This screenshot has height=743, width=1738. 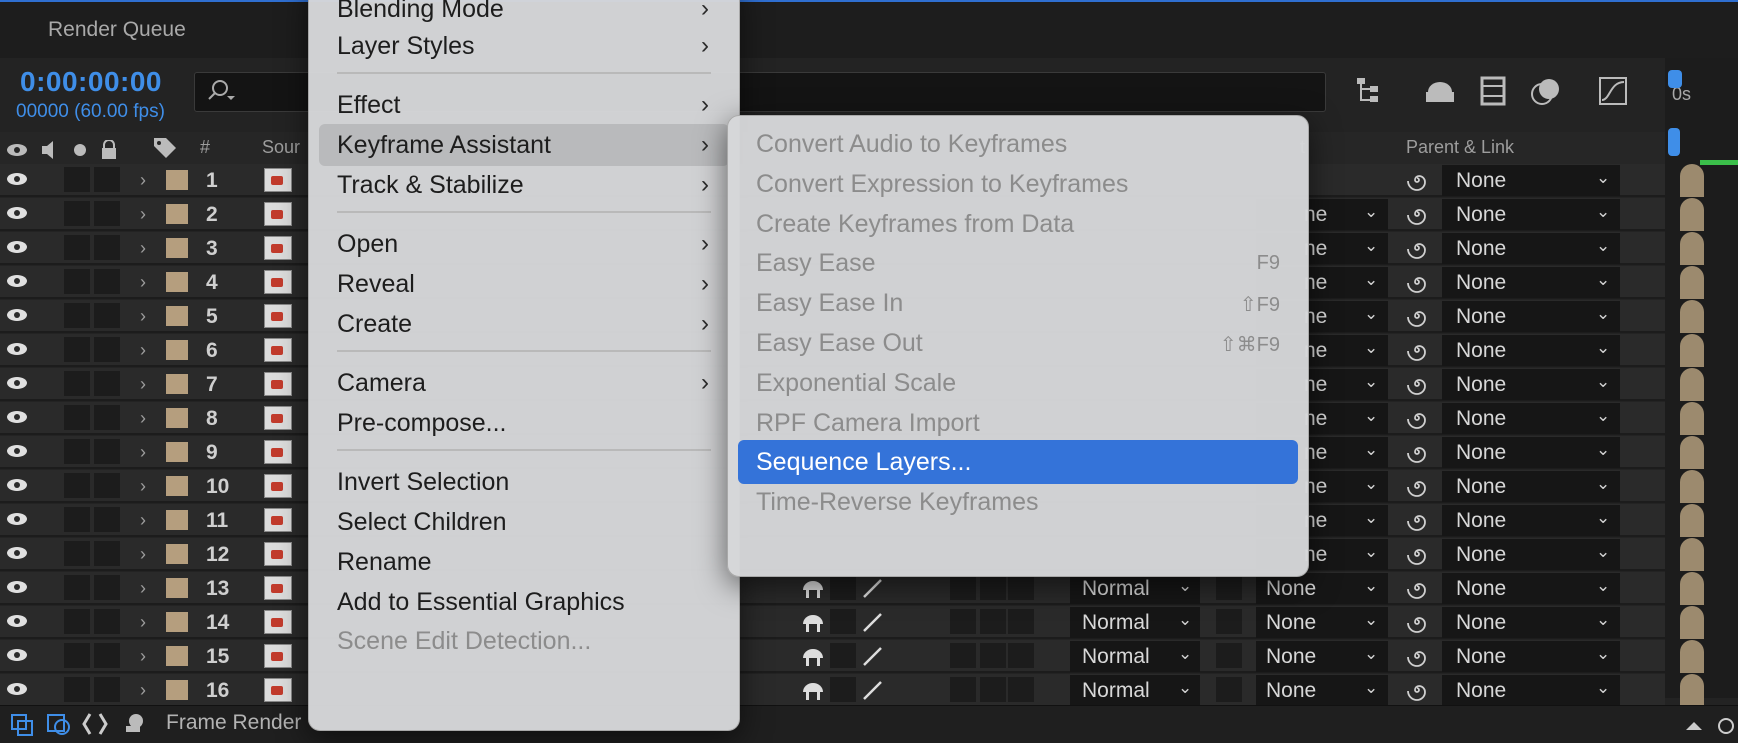 What do you see at coordinates (963, 621) in the screenshot?
I see `effect-switch` at bounding box center [963, 621].